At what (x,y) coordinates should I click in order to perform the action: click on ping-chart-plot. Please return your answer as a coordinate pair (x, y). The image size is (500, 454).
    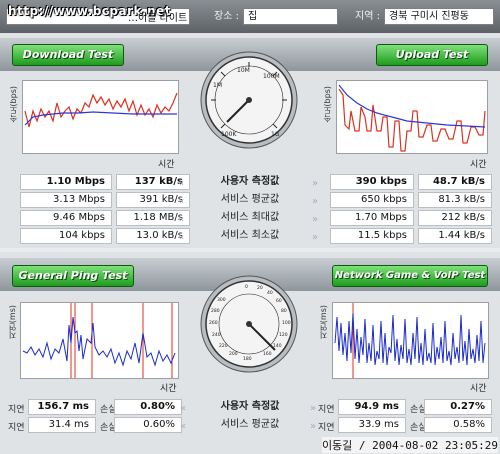
    Looking at the image, I should click on (99, 340).